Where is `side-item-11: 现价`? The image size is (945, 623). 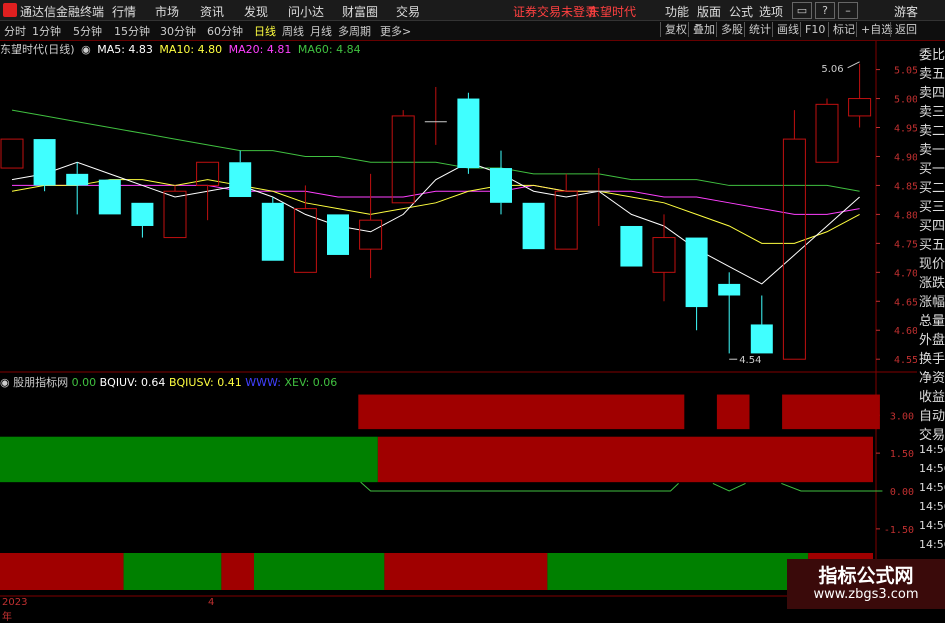
side-item-11: 现价 is located at coordinates (932, 262).